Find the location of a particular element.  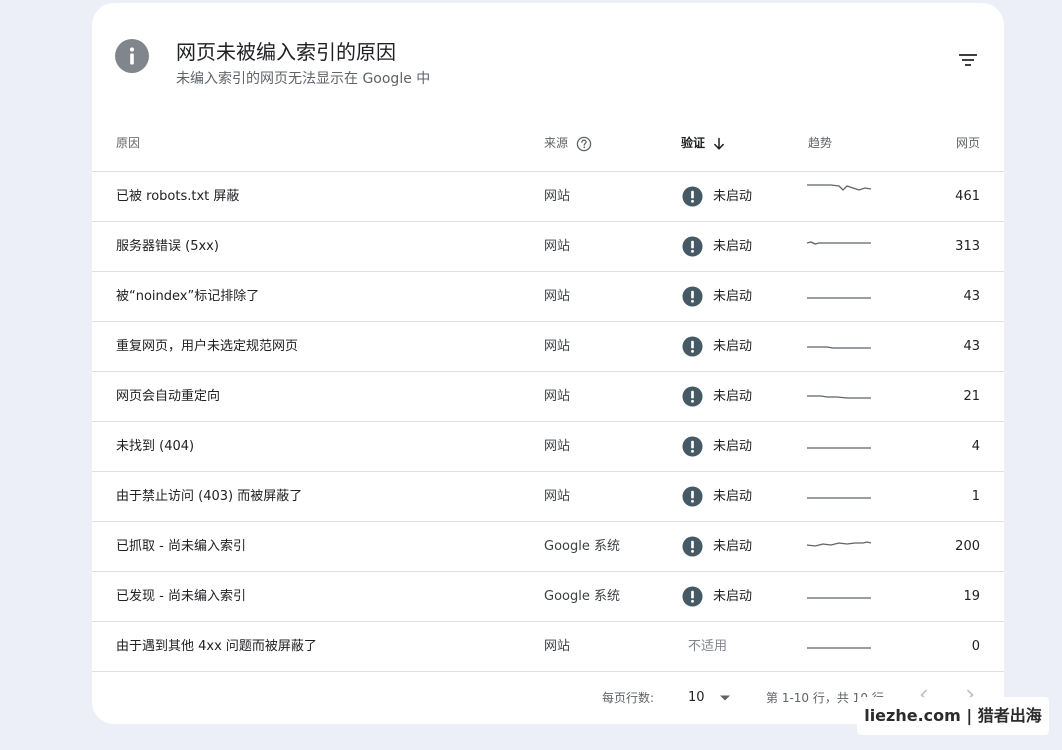

help-circle-icon is located at coordinates (584, 144).